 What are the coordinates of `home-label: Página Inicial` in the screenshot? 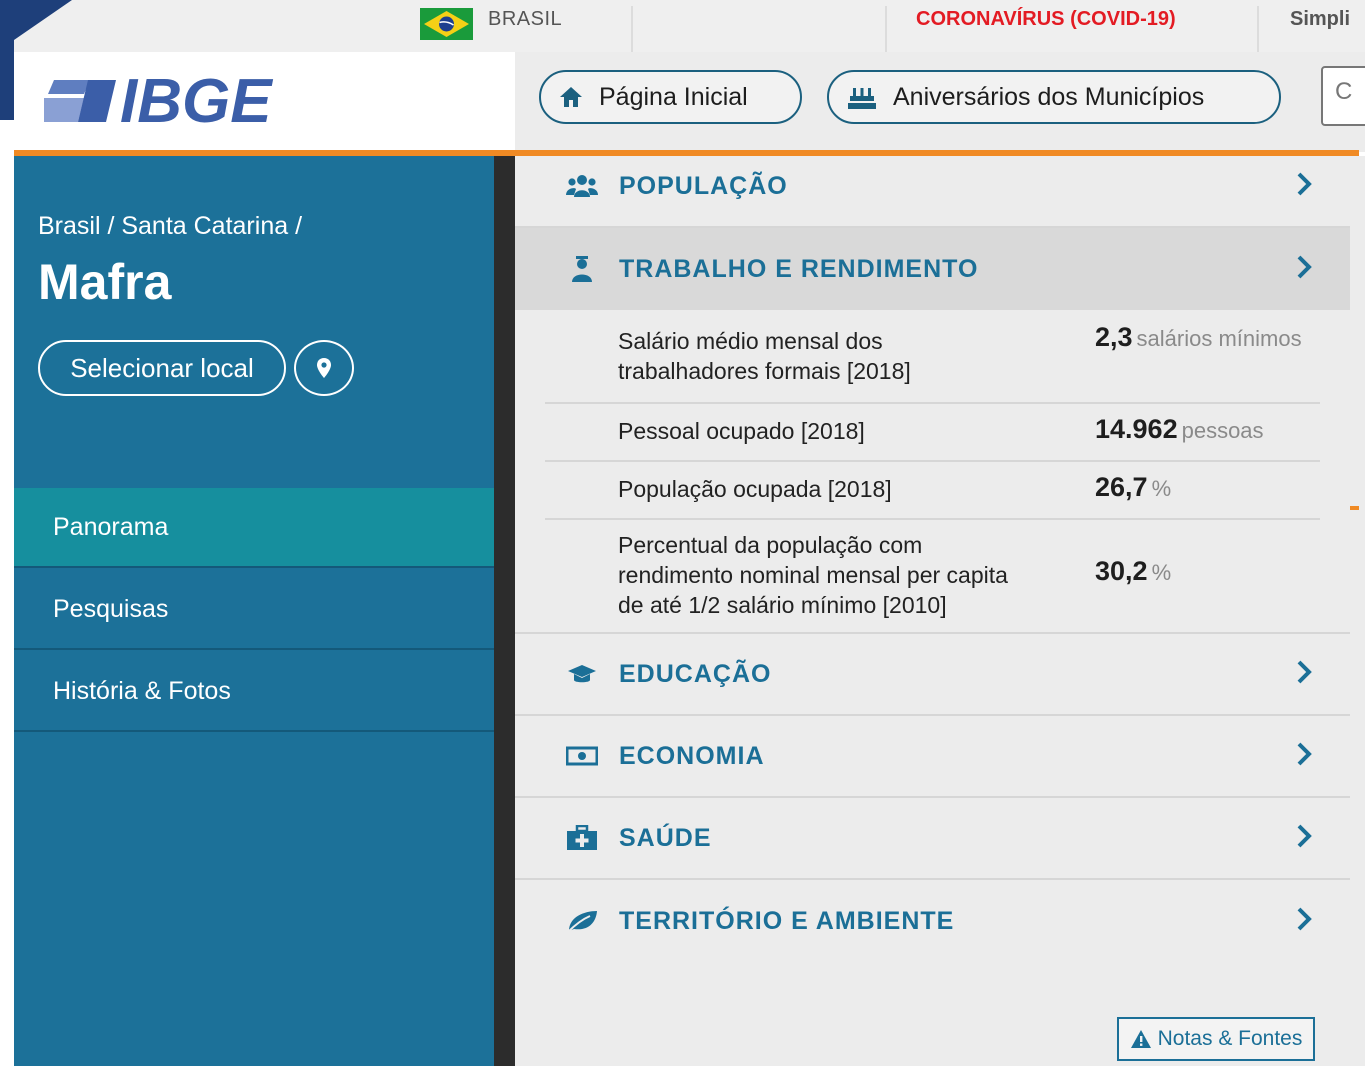 It's located at (673, 96).